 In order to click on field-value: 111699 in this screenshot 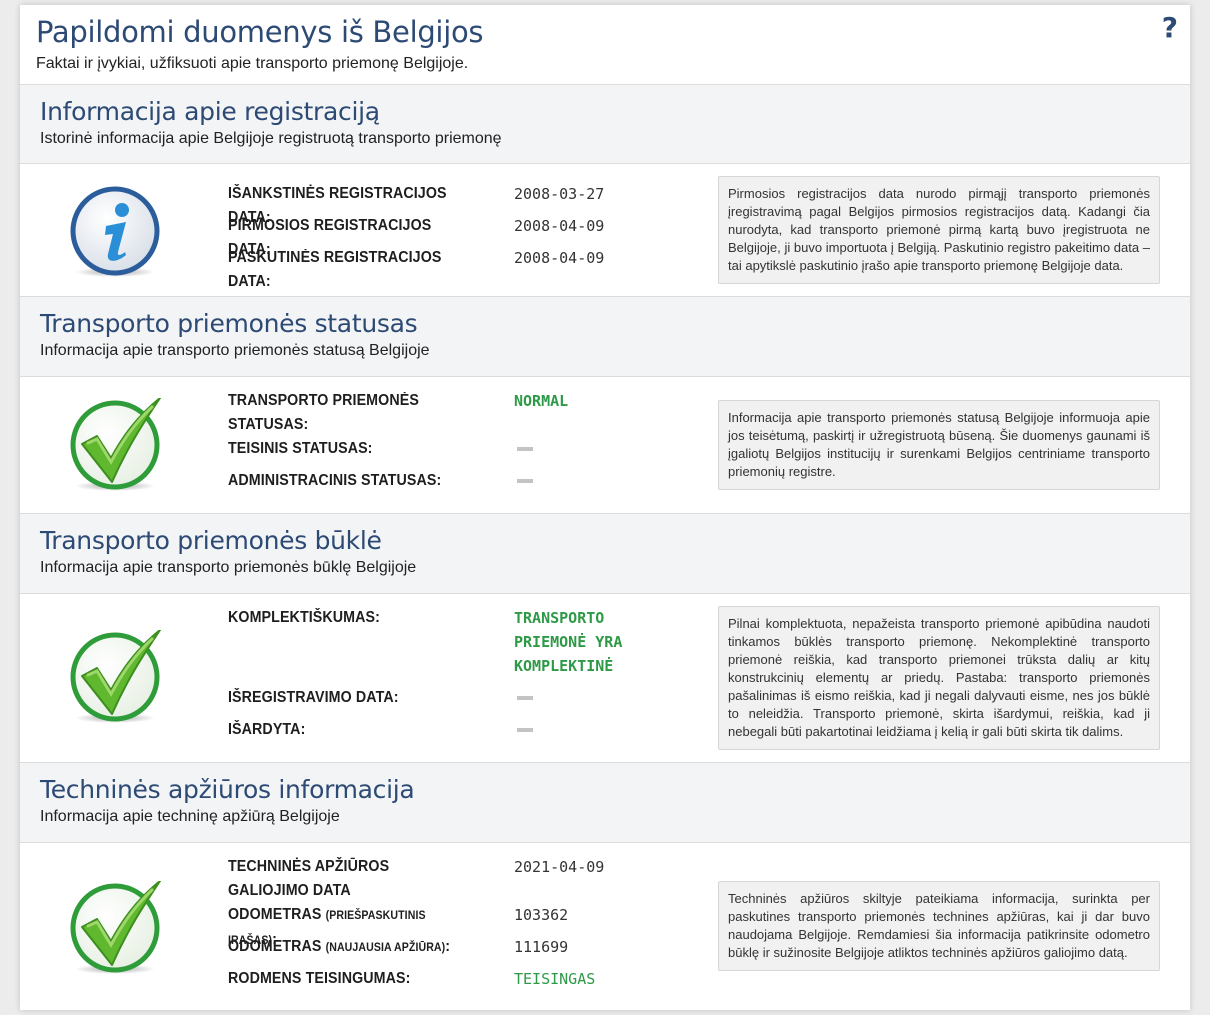, I will do `click(541, 947)`.